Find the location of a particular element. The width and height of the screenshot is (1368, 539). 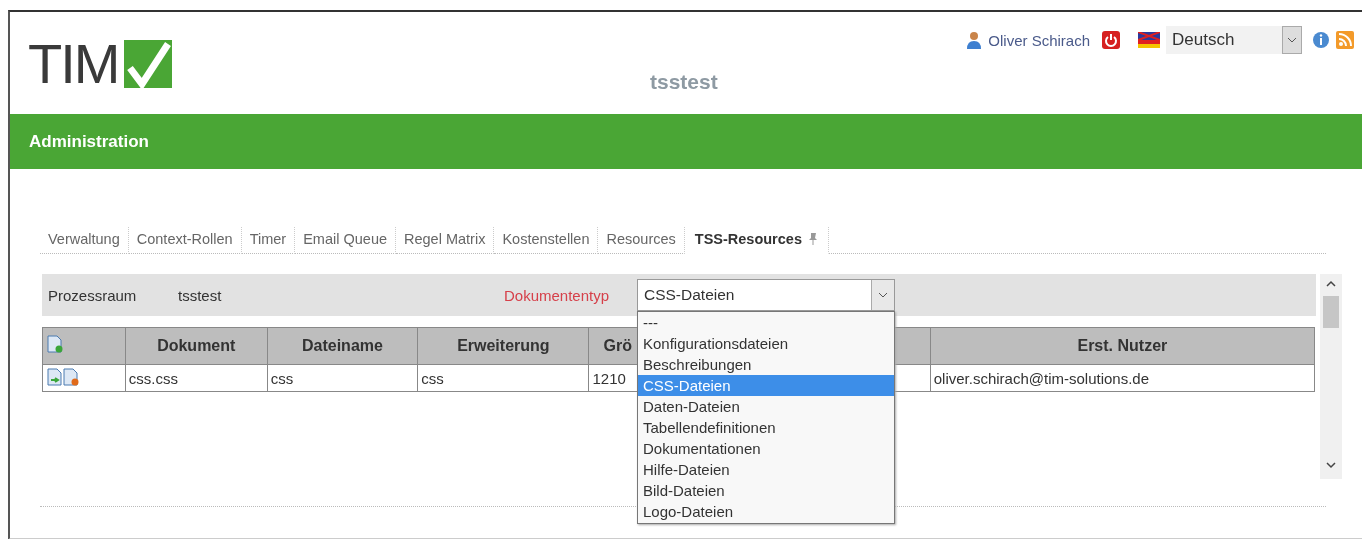

column-header: Erst. Nutzer is located at coordinates (1122, 346).